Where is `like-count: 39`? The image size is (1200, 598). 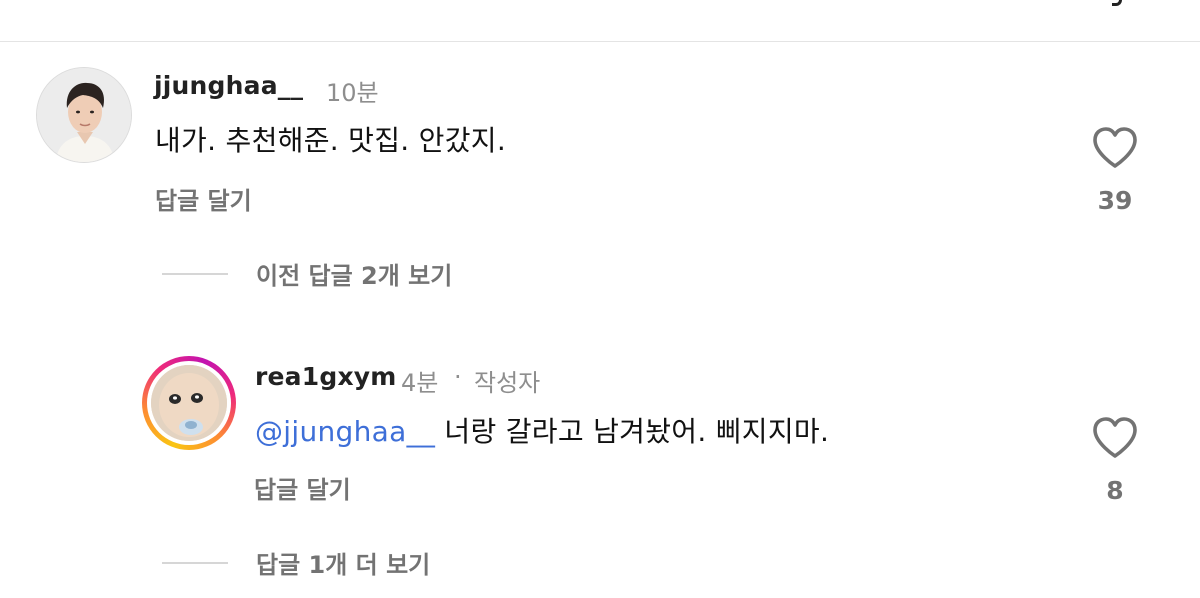 like-count: 39 is located at coordinates (1115, 200).